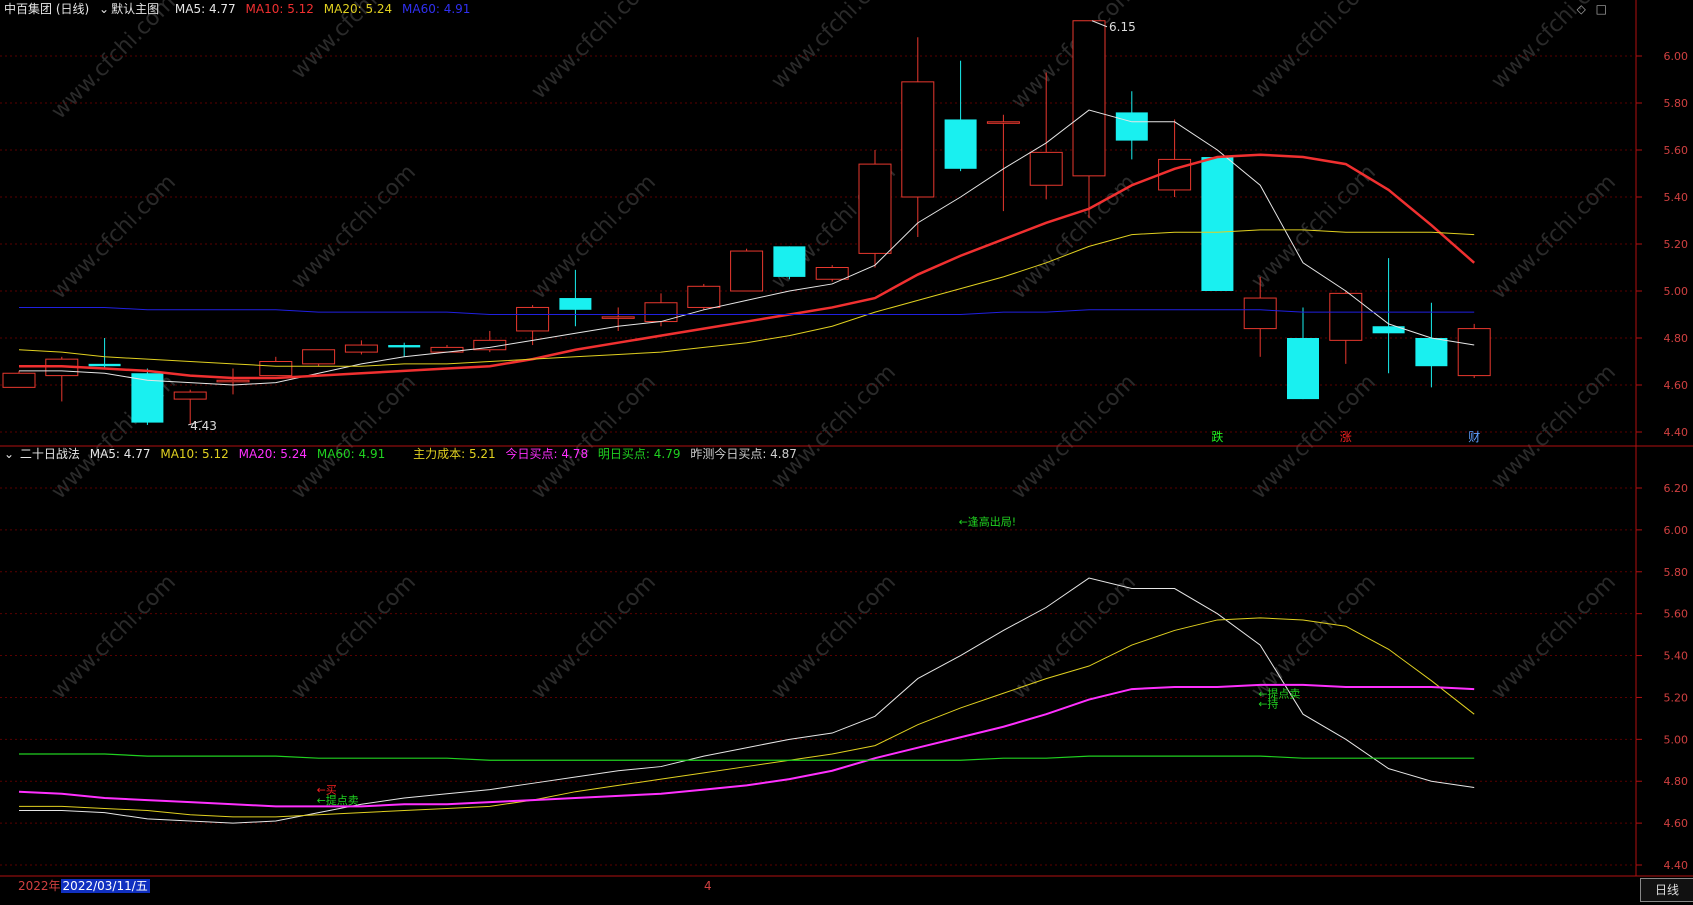 The image size is (1693, 905). I want to click on date-cursor-label: 2022/03/11/五, so click(105, 886).